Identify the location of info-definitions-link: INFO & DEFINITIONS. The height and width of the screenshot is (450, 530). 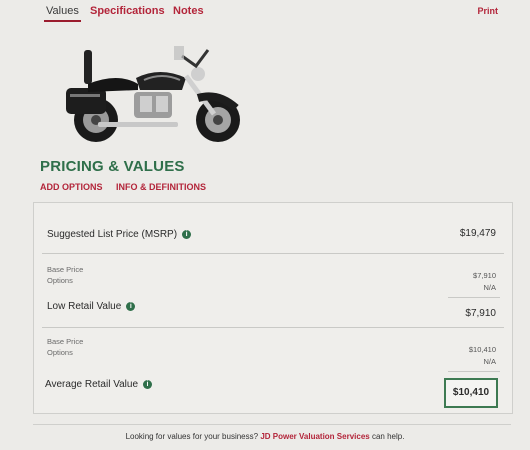
(161, 187).